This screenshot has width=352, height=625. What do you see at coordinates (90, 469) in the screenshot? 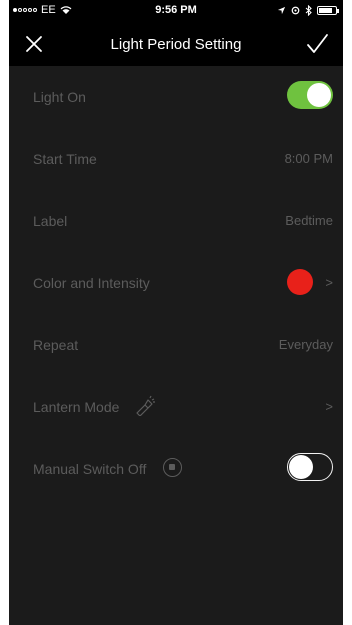
I see `manual-switch-off-label: Manual Switch Off` at bounding box center [90, 469].